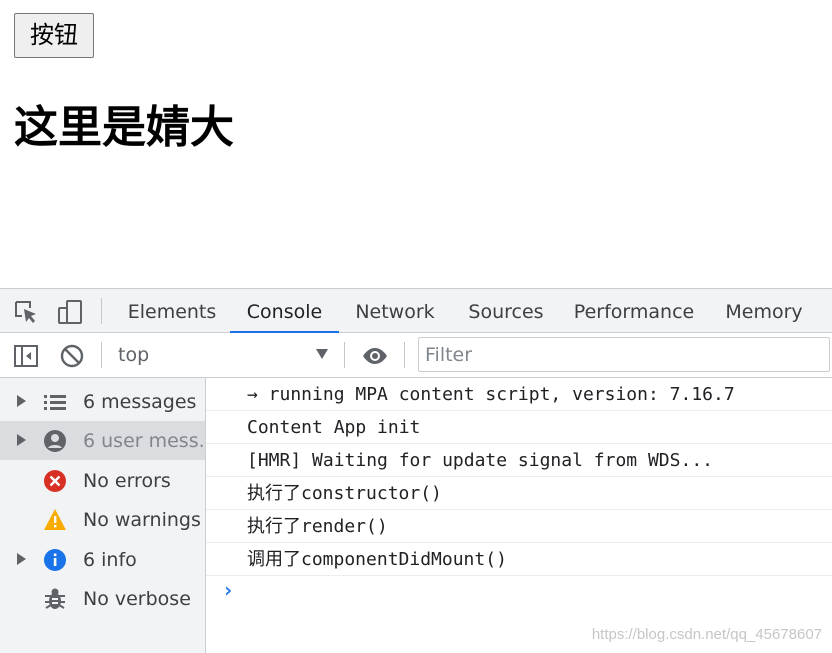 This screenshot has height=653, width=832. Describe the element at coordinates (764, 310) in the screenshot. I see `tab-memory: Memory` at that location.